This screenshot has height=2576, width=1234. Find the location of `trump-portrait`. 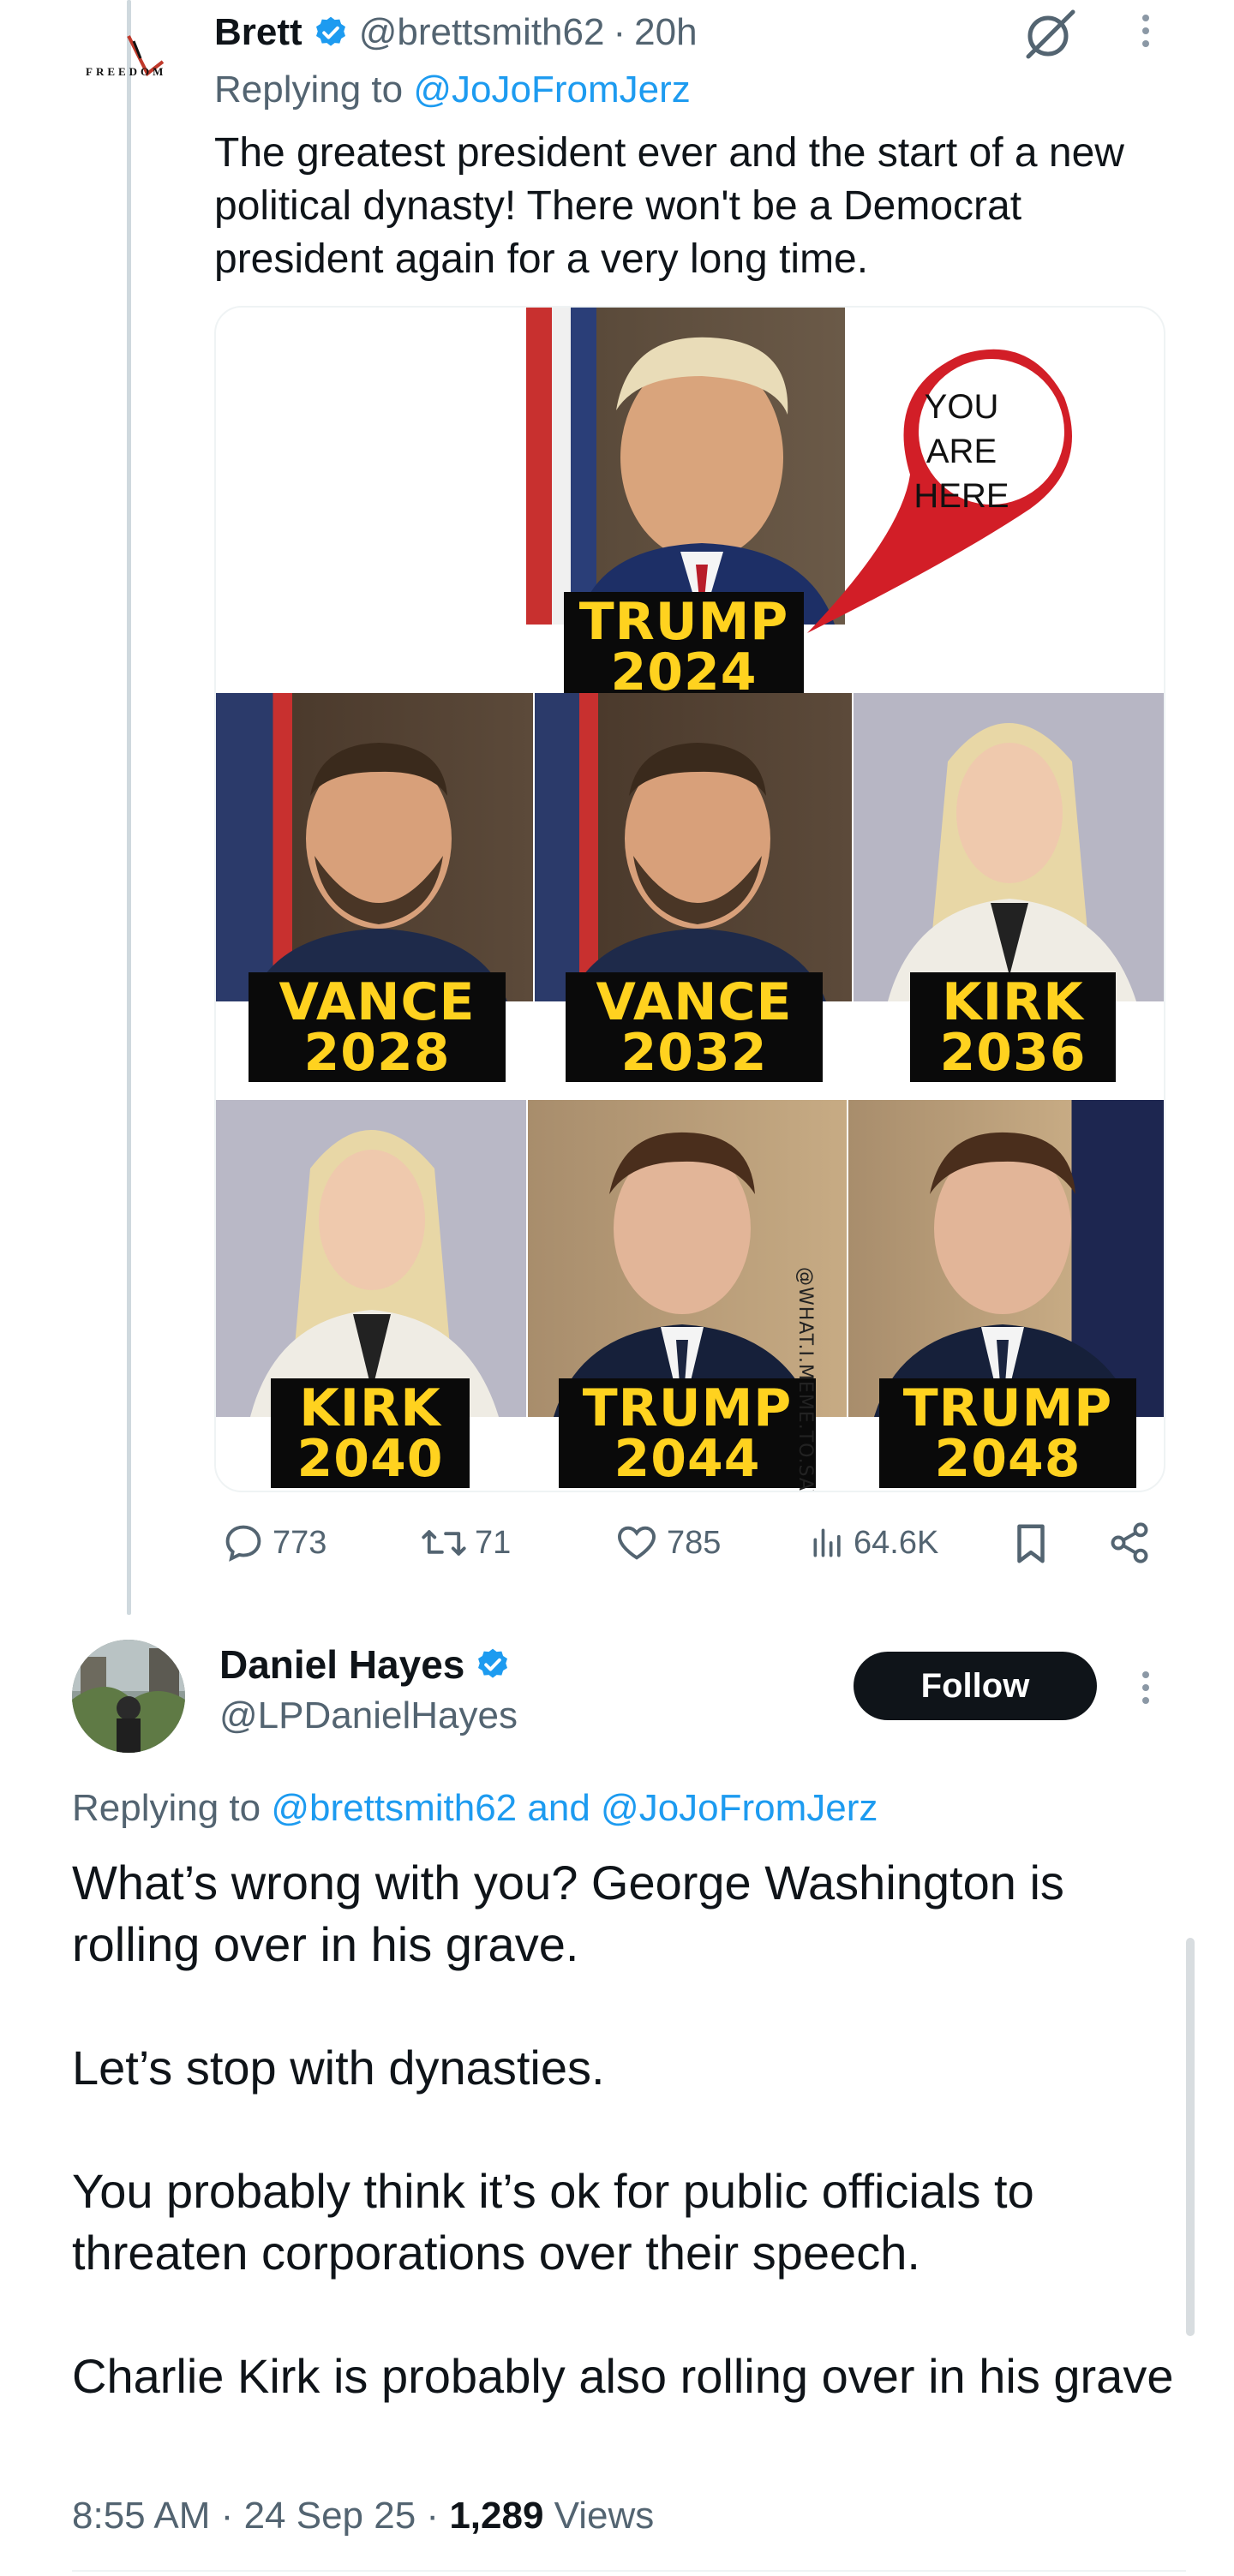

trump-portrait is located at coordinates (685, 466).